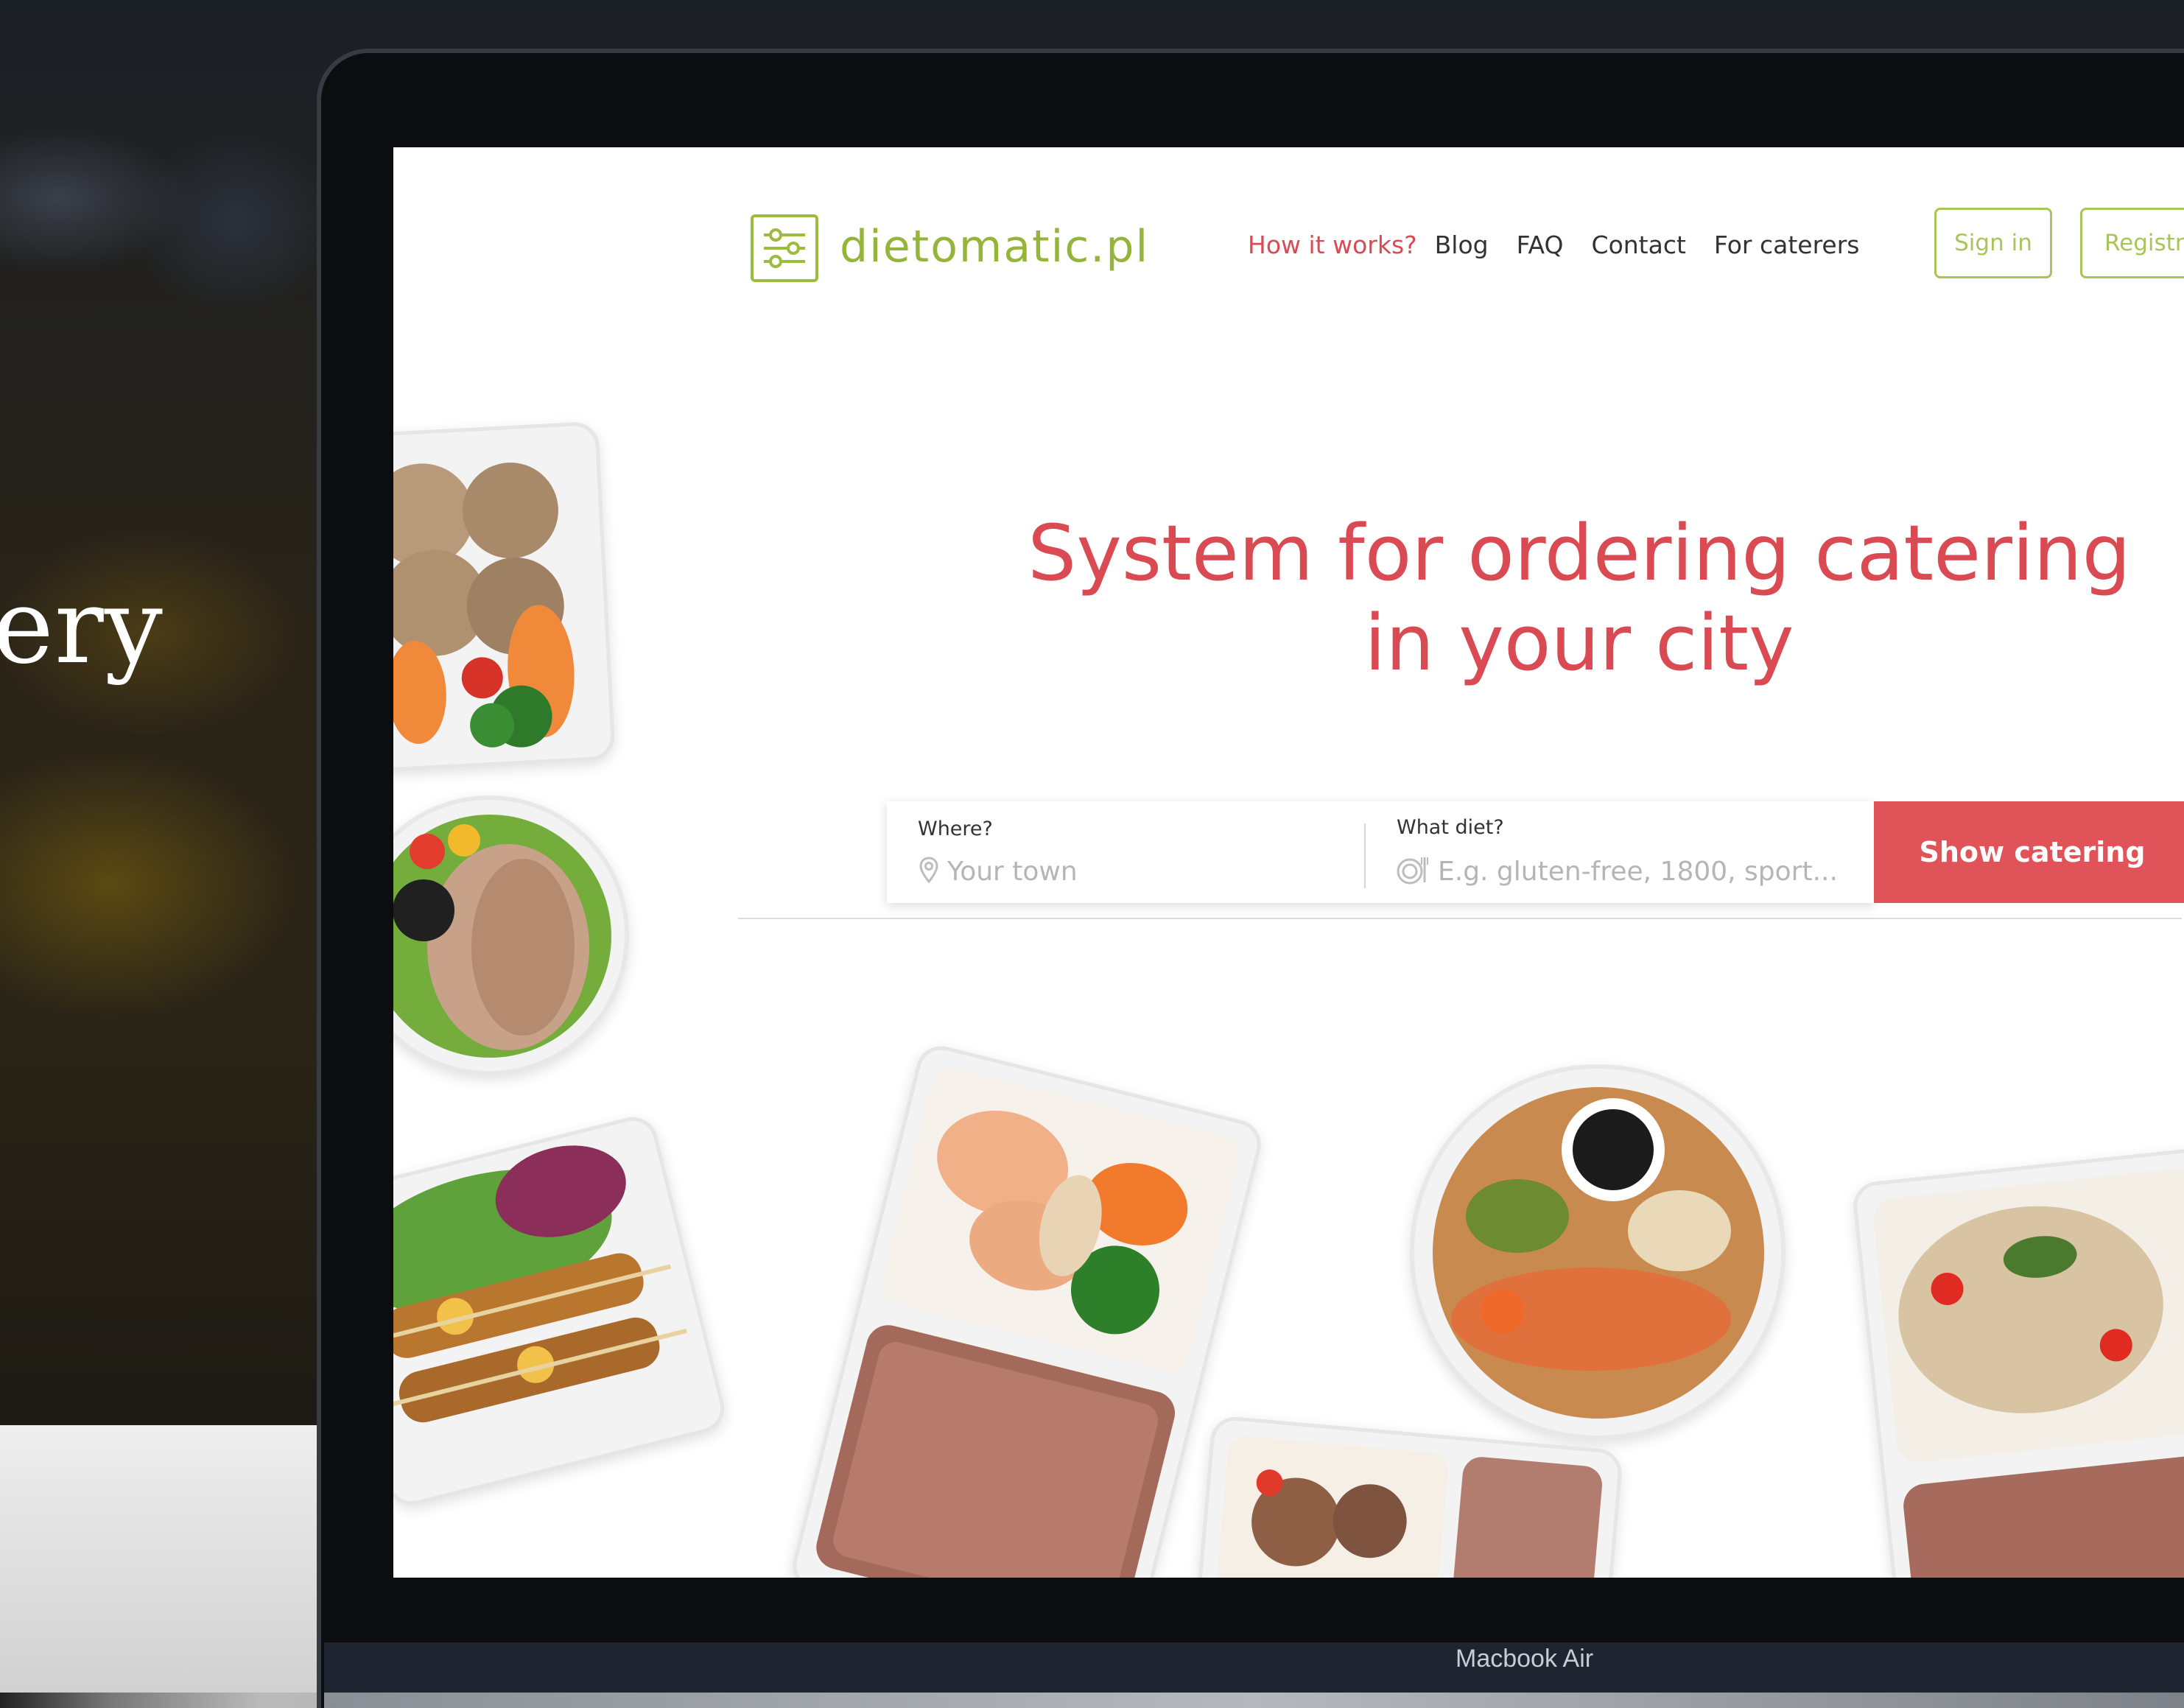 The image size is (2184, 1708). I want to click on device-label: Macbook Air, so click(1525, 1659).